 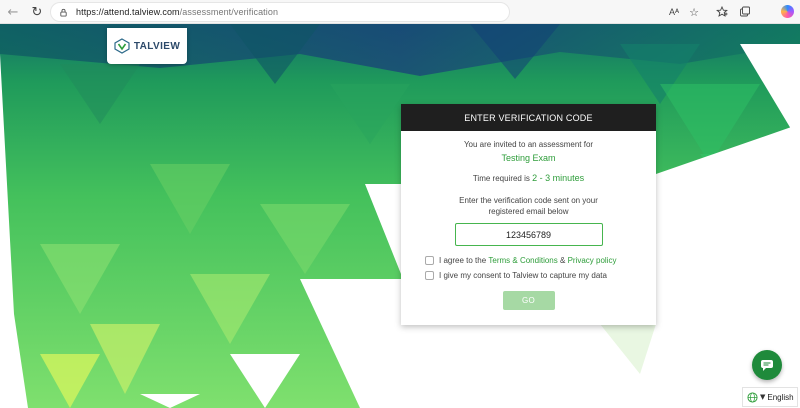 I want to click on invite-text: You are invited to an assessment for, so click(x=528, y=144).